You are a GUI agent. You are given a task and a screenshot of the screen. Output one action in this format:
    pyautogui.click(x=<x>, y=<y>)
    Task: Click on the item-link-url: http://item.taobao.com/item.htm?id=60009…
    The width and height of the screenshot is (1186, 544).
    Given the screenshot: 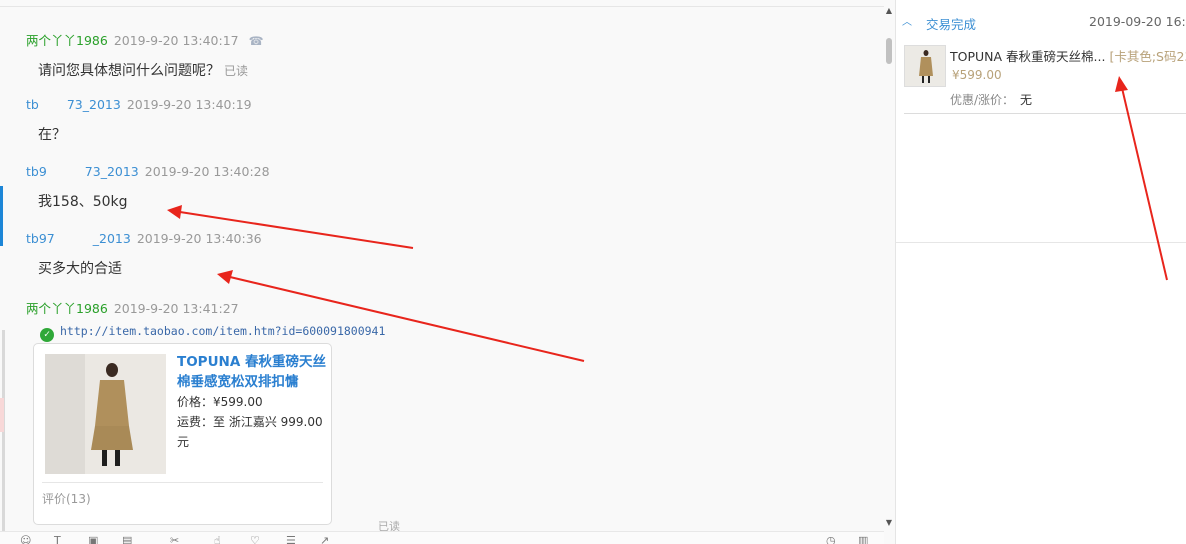 What is the action you would take?
    pyautogui.click(x=222, y=331)
    